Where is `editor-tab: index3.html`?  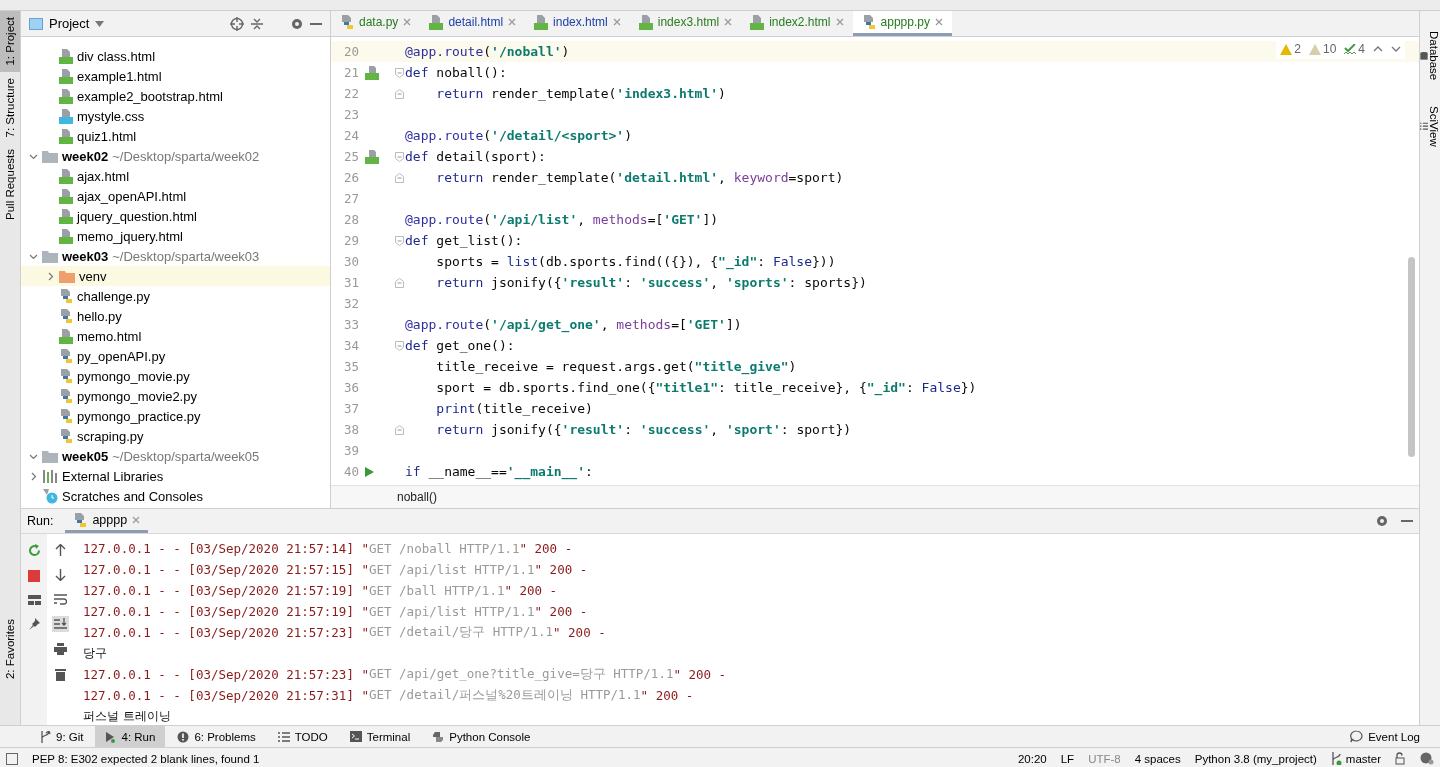 editor-tab: index3.html is located at coordinates (685, 23).